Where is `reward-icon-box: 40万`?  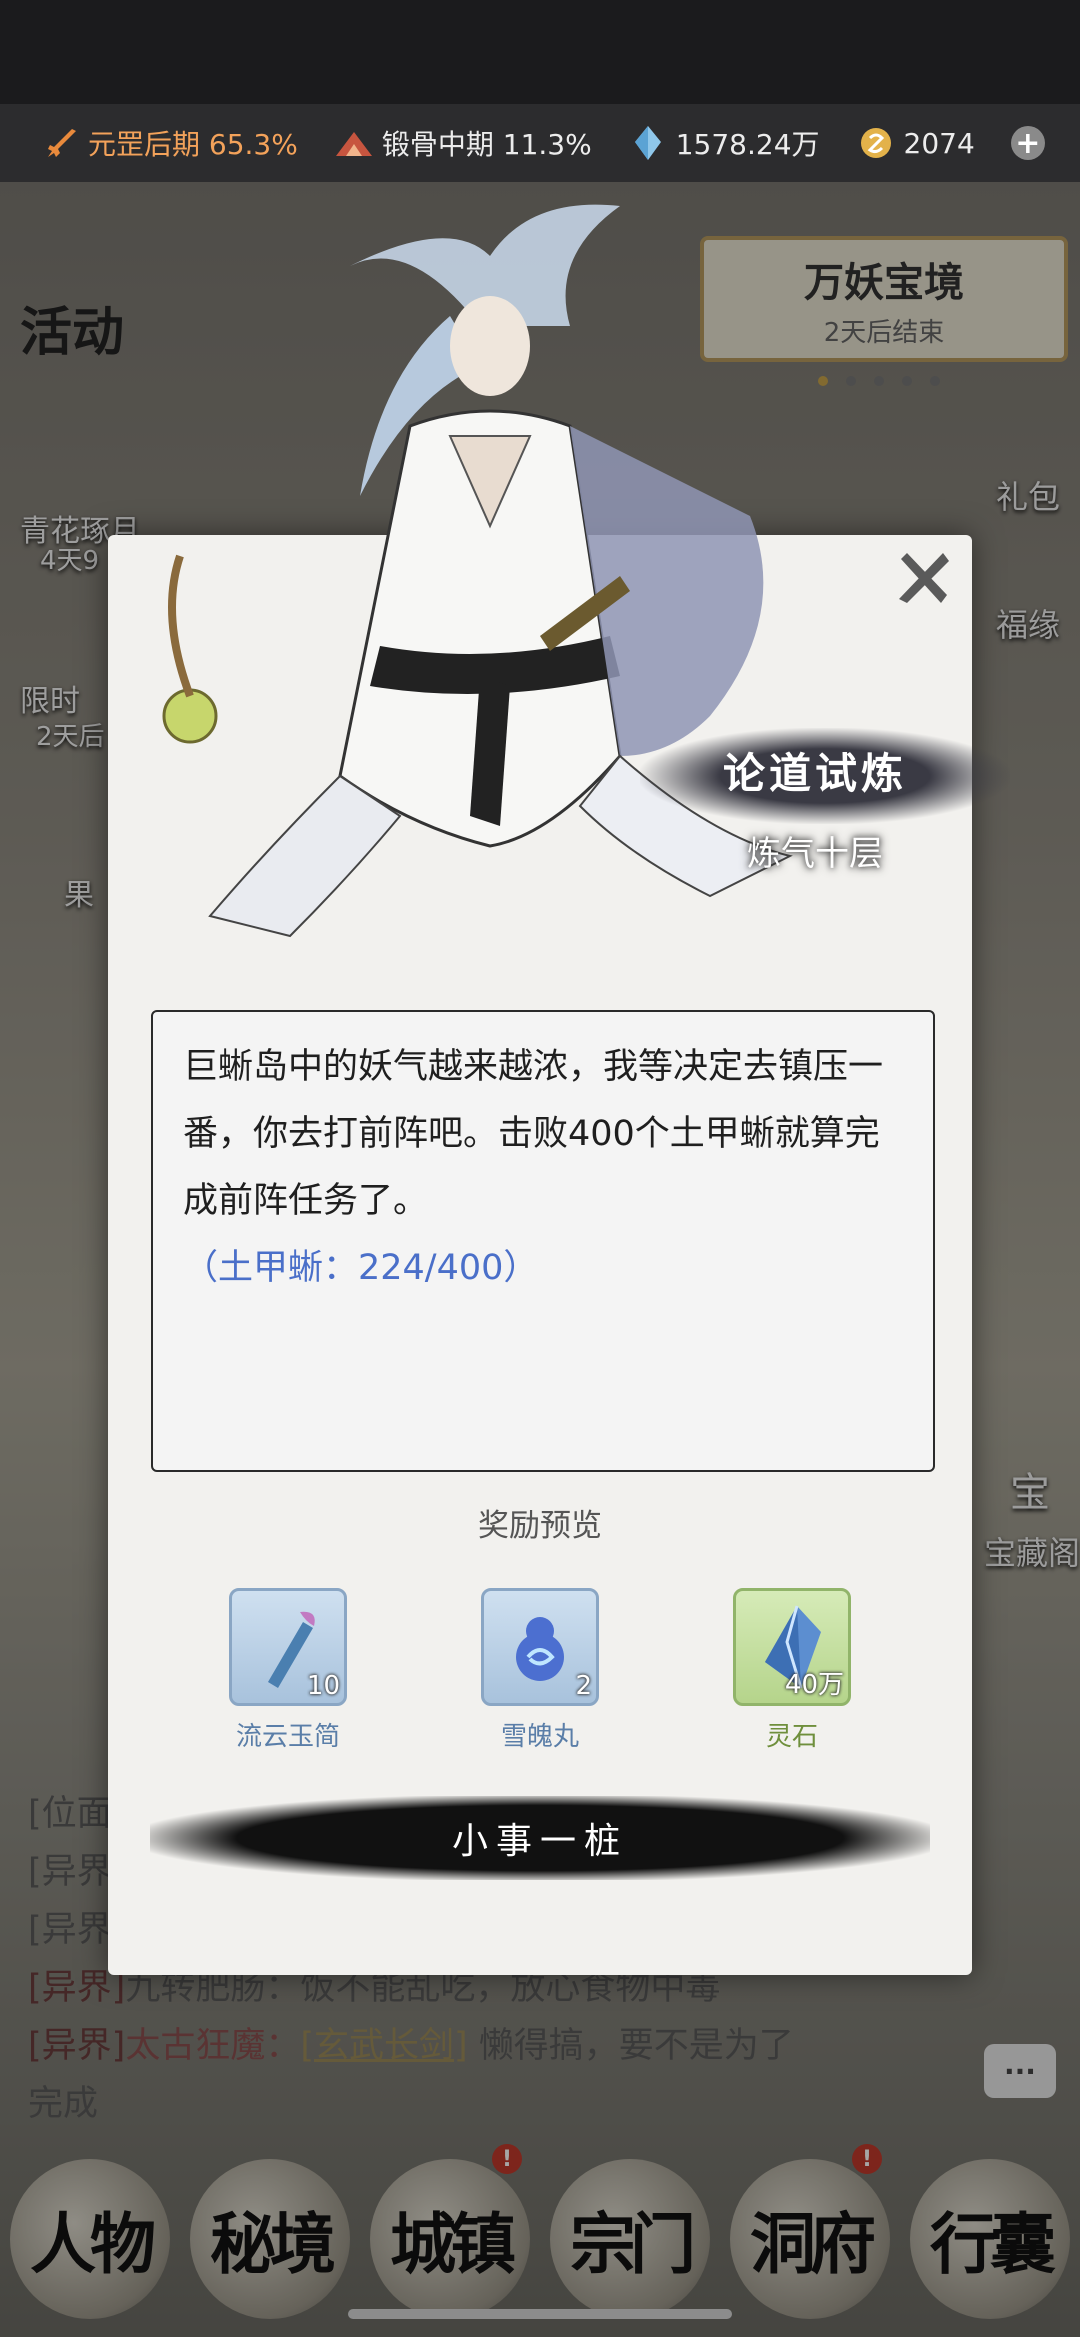
reward-icon-box: 40万 is located at coordinates (792, 1647).